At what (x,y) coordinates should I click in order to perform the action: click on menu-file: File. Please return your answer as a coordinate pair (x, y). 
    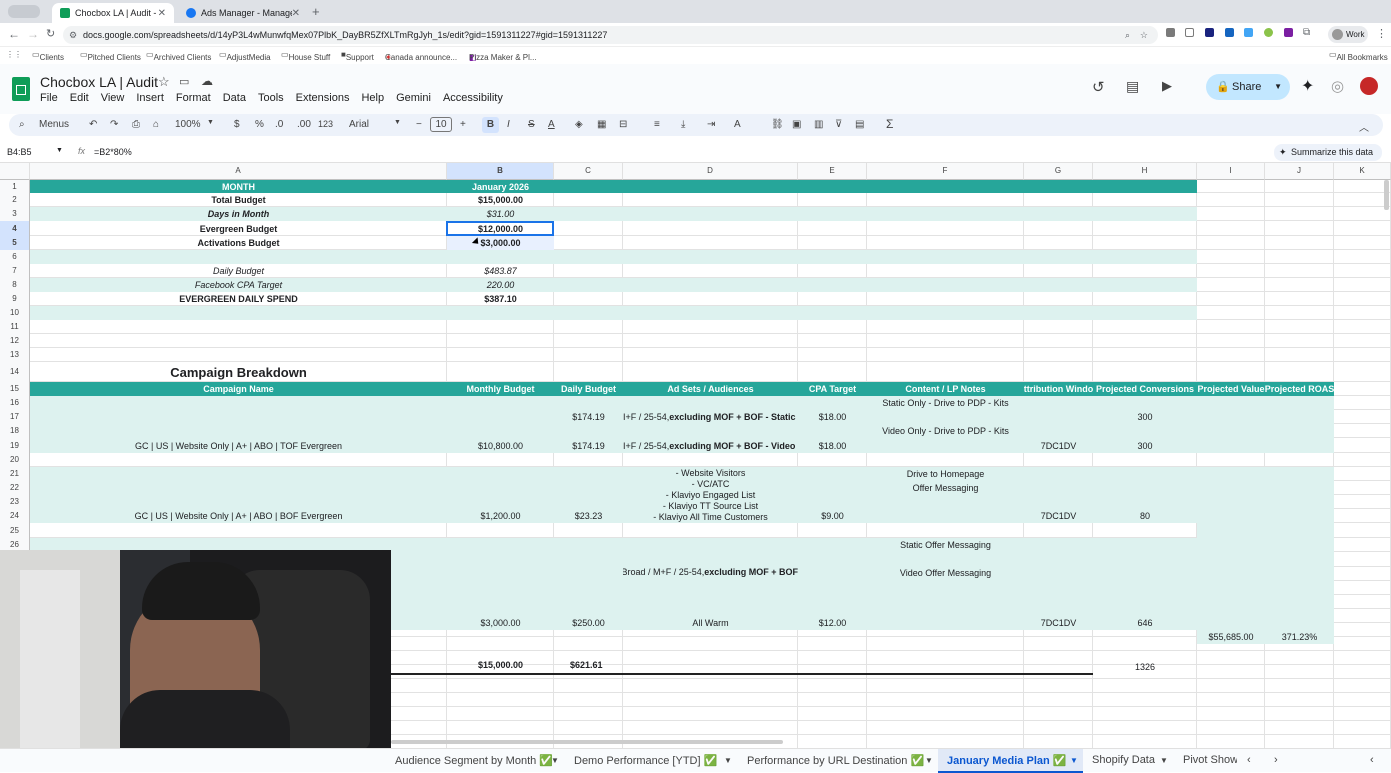
    Looking at the image, I should click on (49, 98).